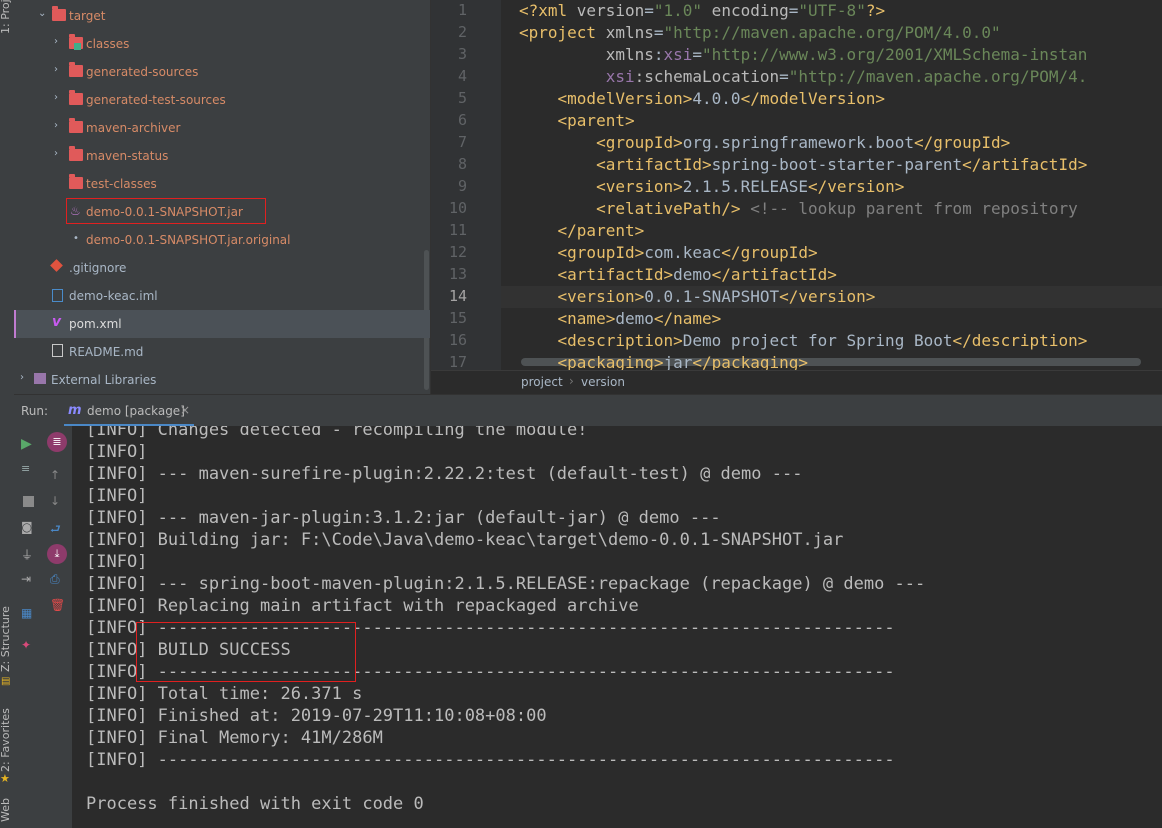  I want to click on tree-item-classes: › classes, so click(222, 44).